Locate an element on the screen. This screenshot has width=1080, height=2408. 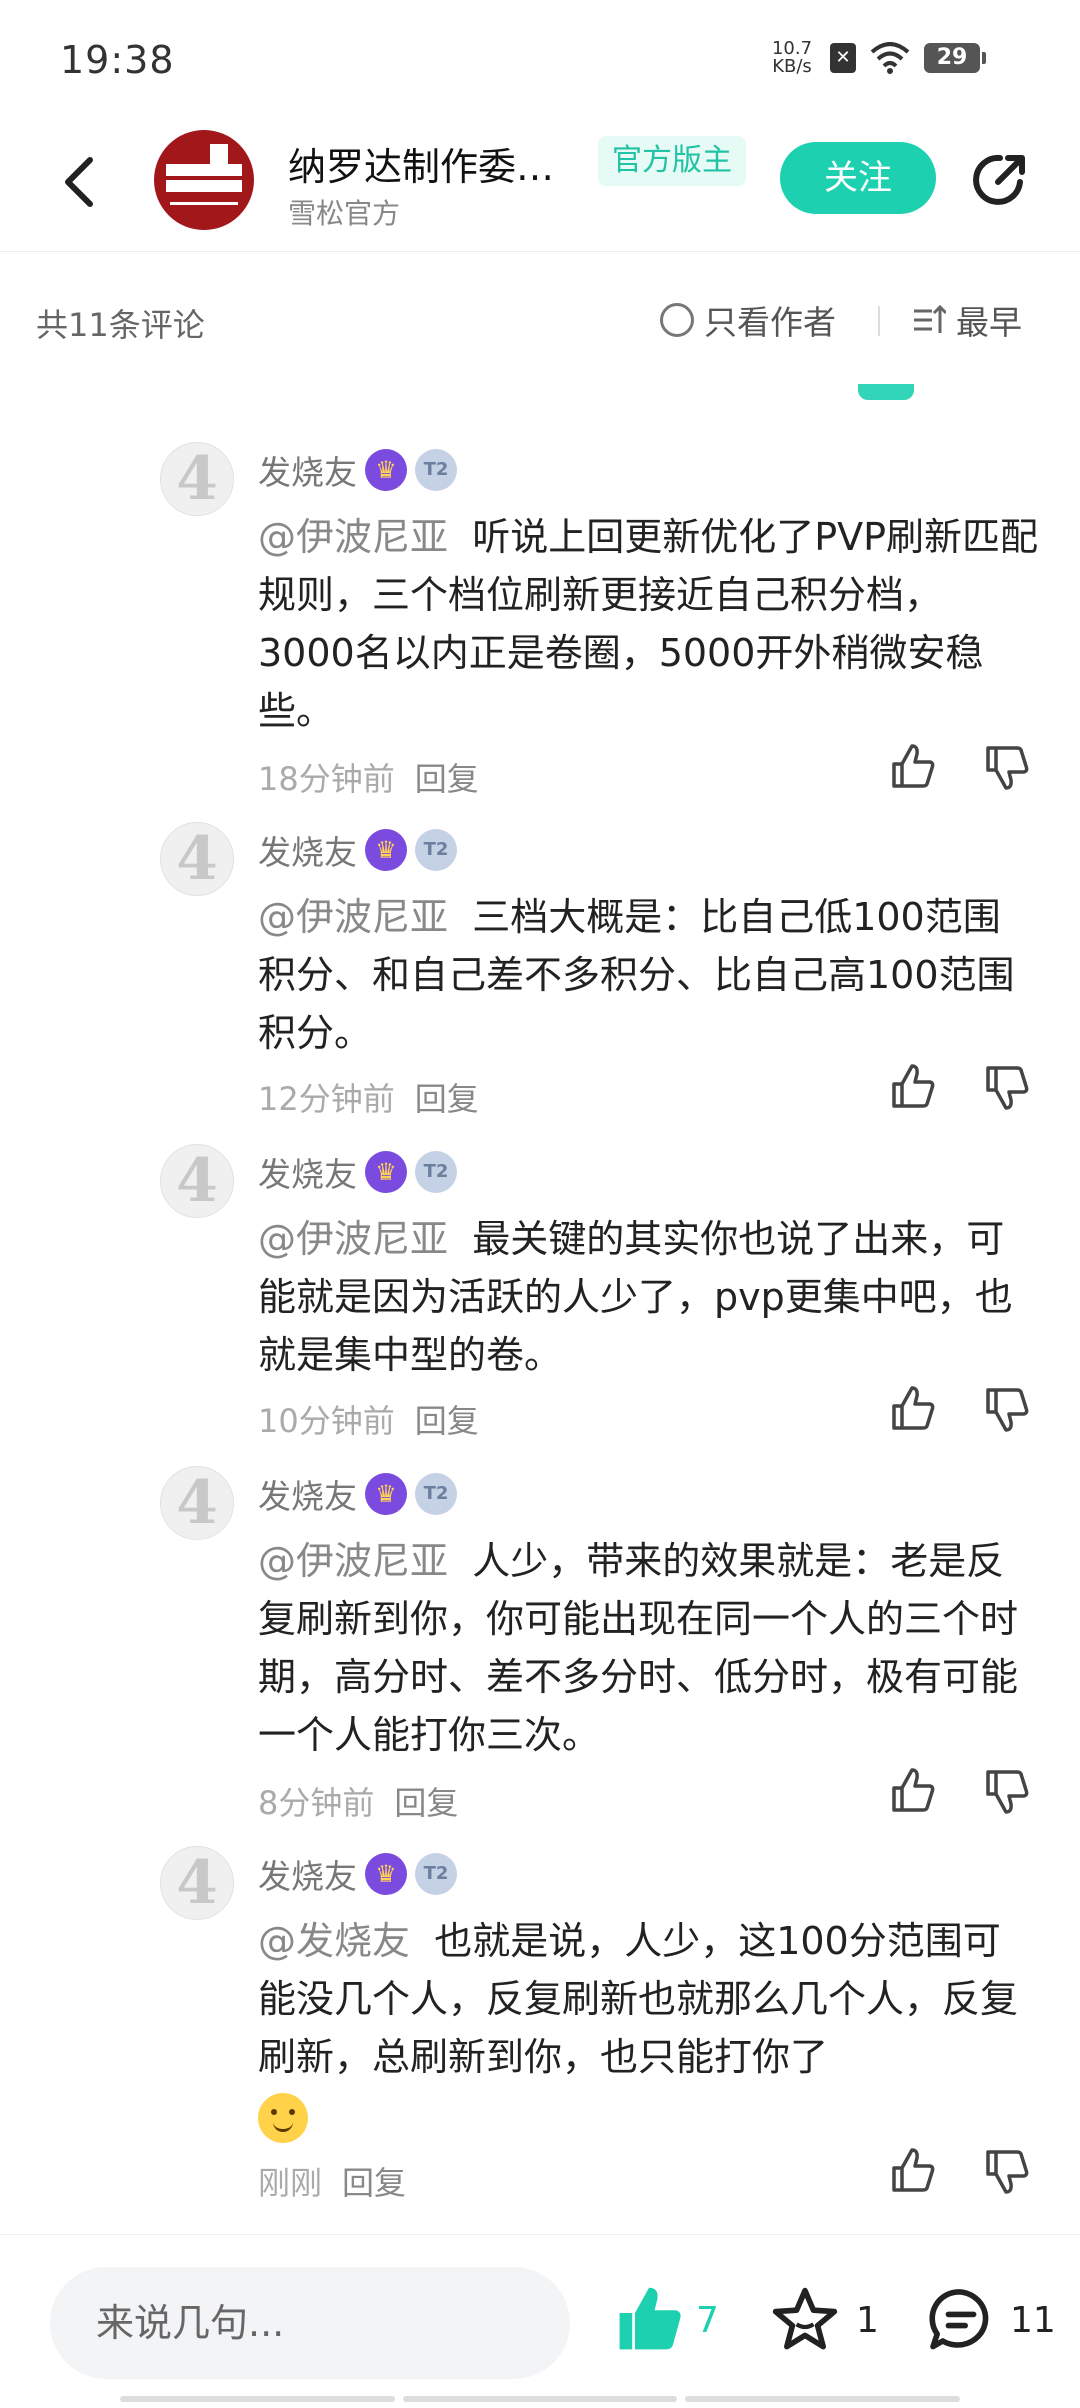
post-header: 纳罗达制作委… 官方版主 雪松官方 关注 is located at coordinates (540, 186).